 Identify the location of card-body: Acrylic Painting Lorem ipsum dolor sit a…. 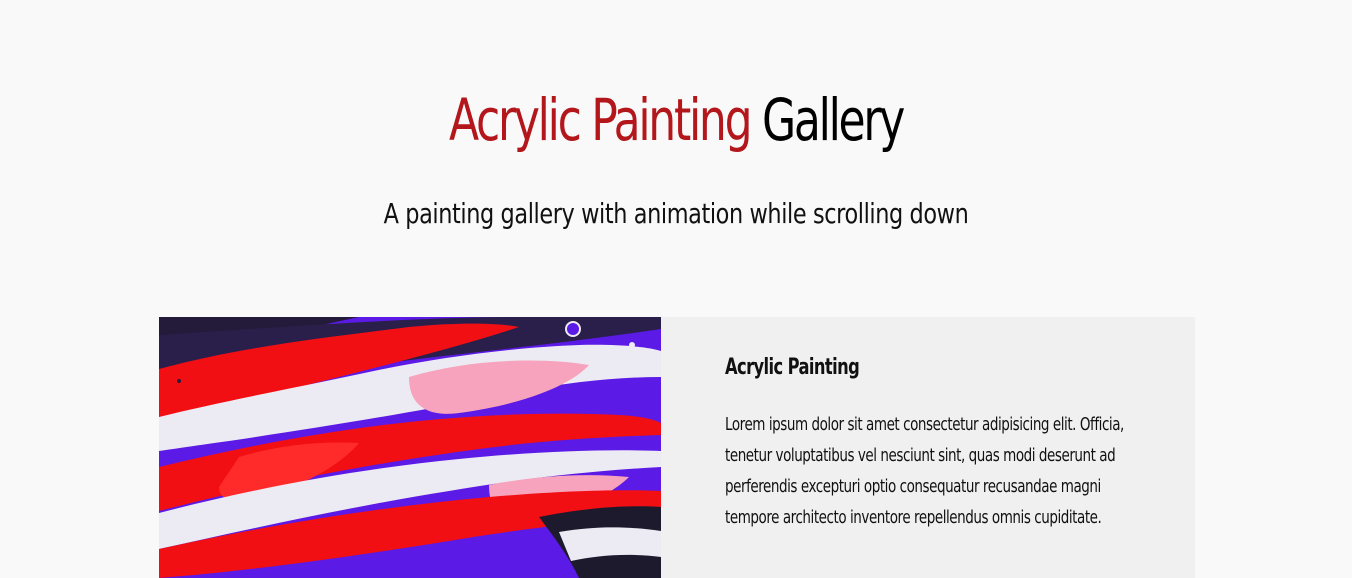
(945, 440).